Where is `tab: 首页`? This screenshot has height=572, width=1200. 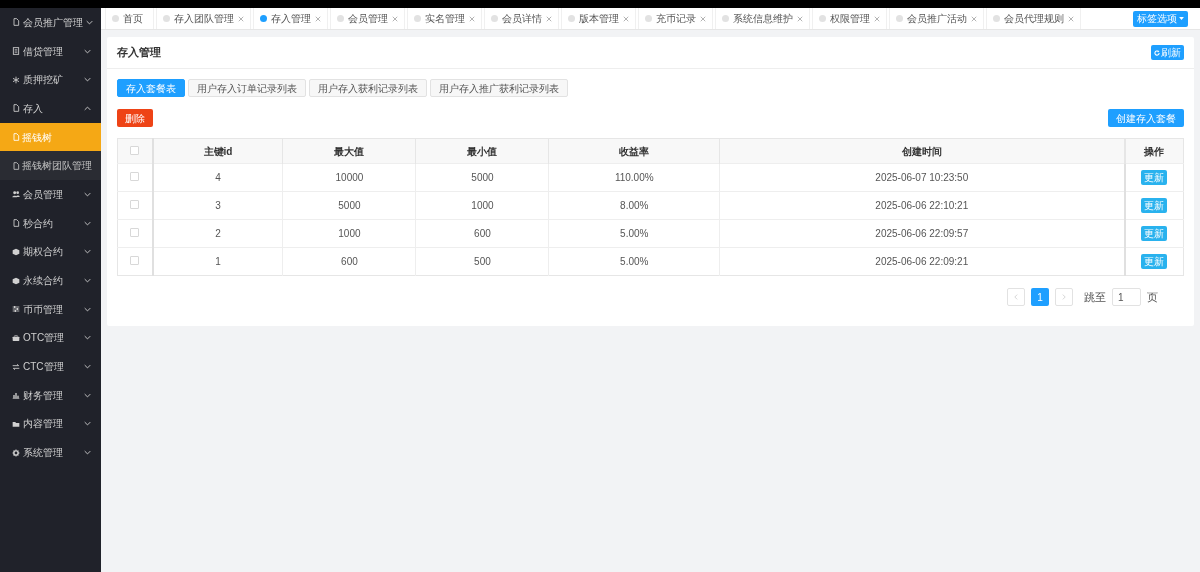 tab: 首页 is located at coordinates (129, 18).